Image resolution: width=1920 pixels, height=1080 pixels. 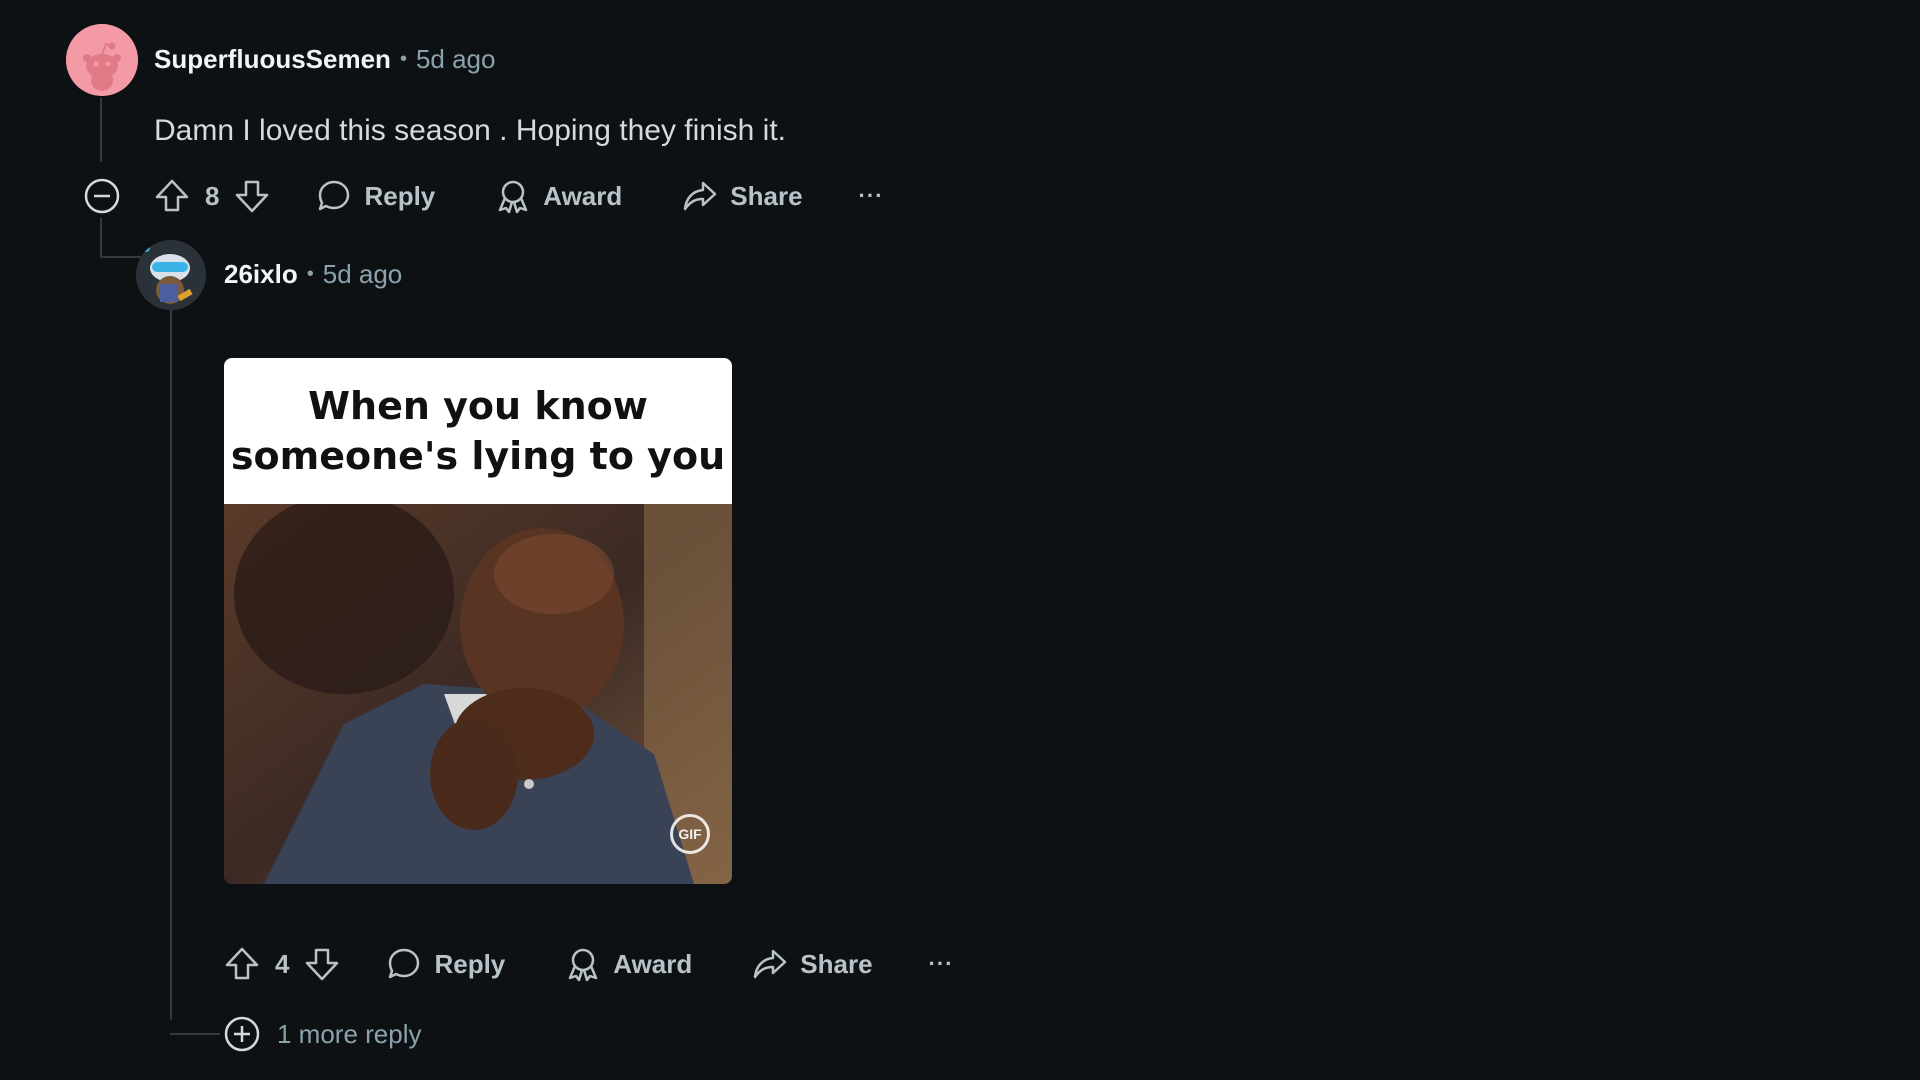 I want to click on comment-header: 26ixlo • 5d ago, so click(x=313, y=274).